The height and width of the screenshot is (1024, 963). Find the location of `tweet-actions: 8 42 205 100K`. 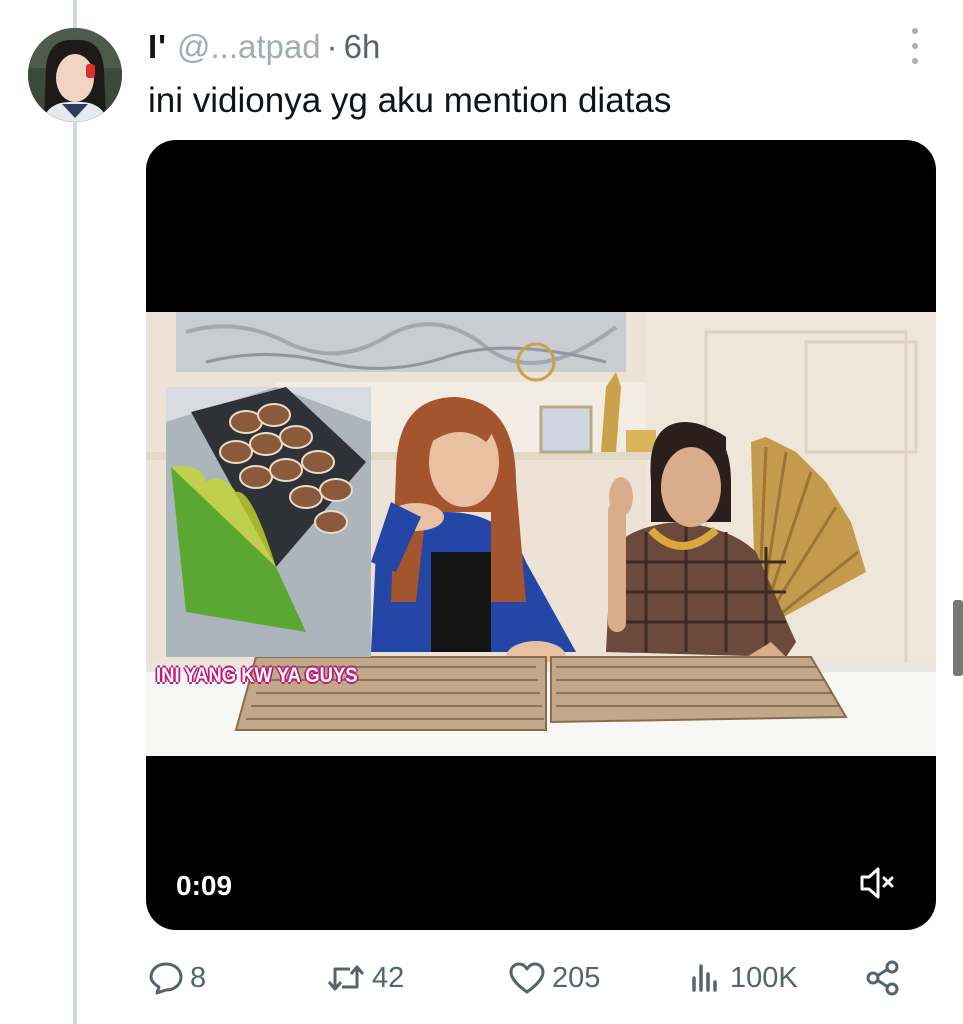

tweet-actions: 8 42 205 100K is located at coordinates (538, 980).